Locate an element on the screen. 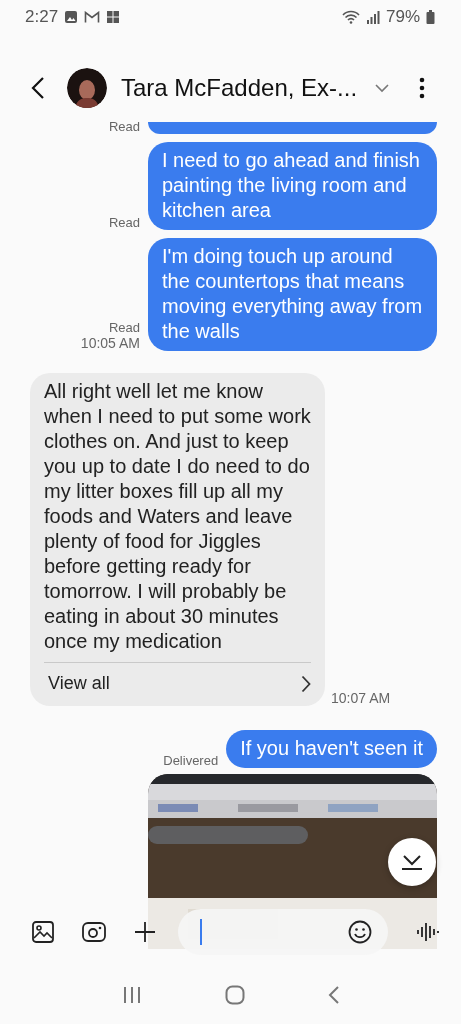 This screenshot has height=1024, width=461. camera-icon is located at coordinates (94, 932).